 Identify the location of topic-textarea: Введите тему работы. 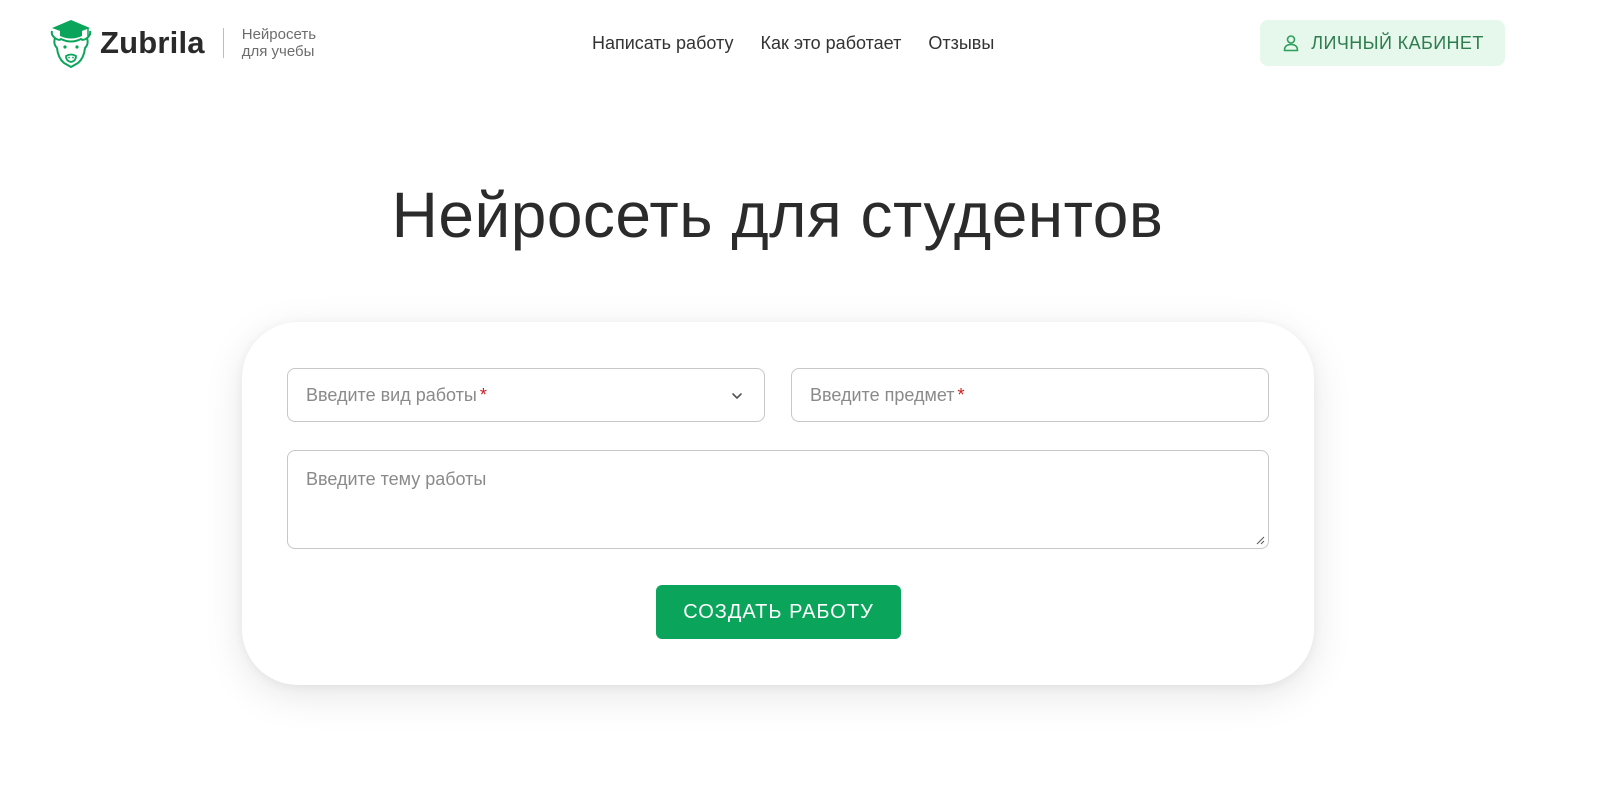
(778, 499).